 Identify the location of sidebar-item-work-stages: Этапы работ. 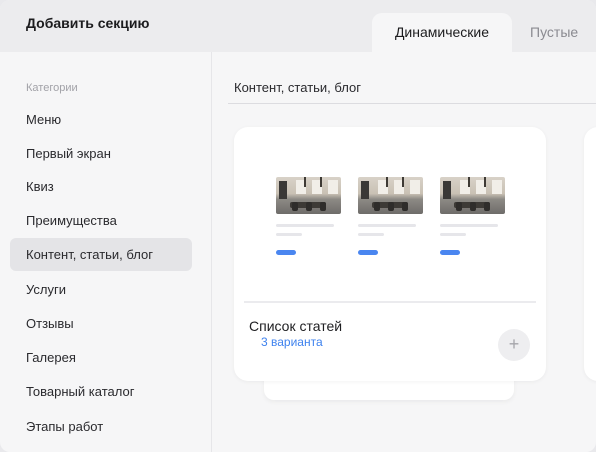
(101, 426).